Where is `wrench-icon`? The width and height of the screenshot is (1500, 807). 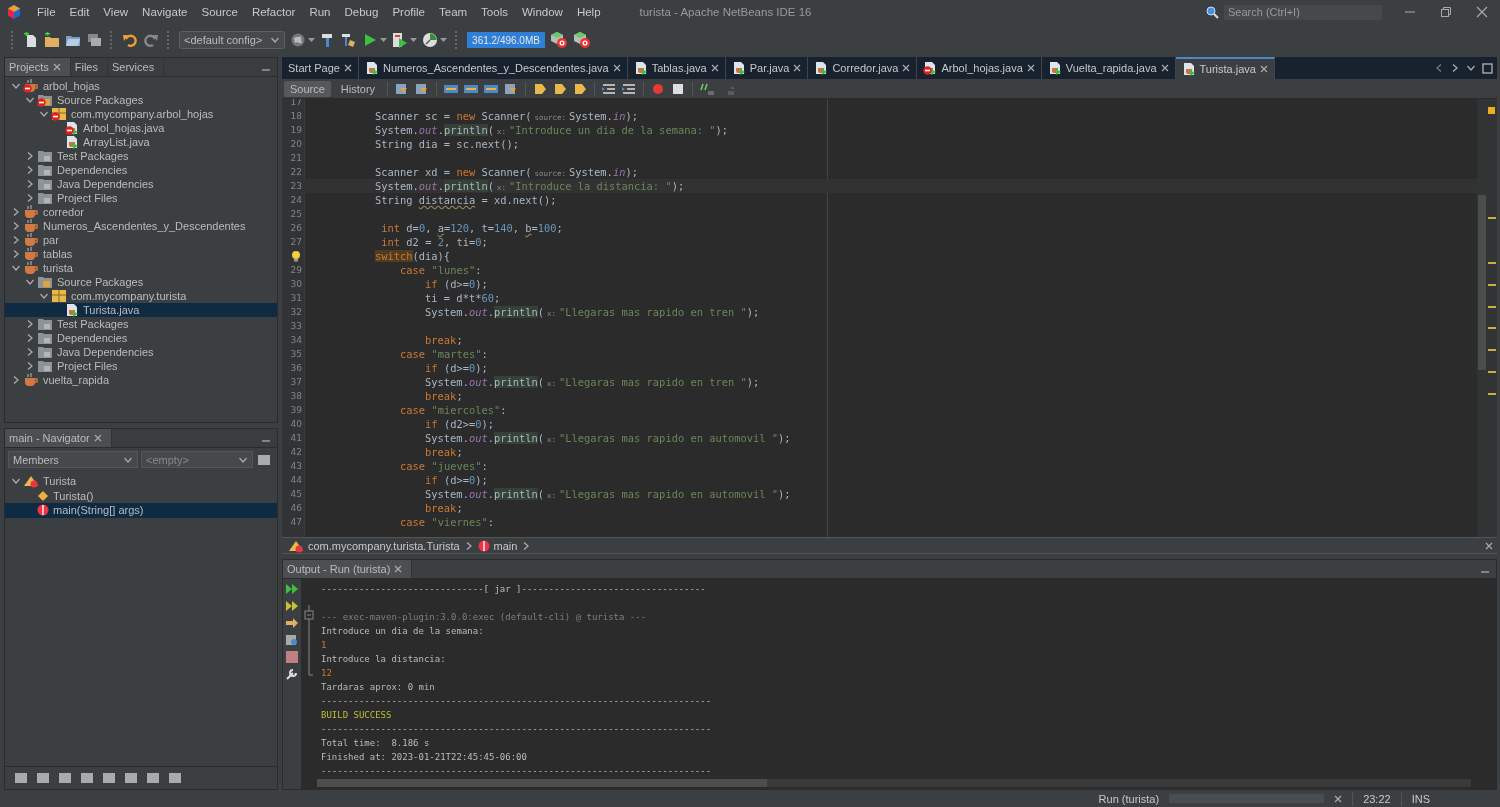
wrench-icon is located at coordinates (292, 674).